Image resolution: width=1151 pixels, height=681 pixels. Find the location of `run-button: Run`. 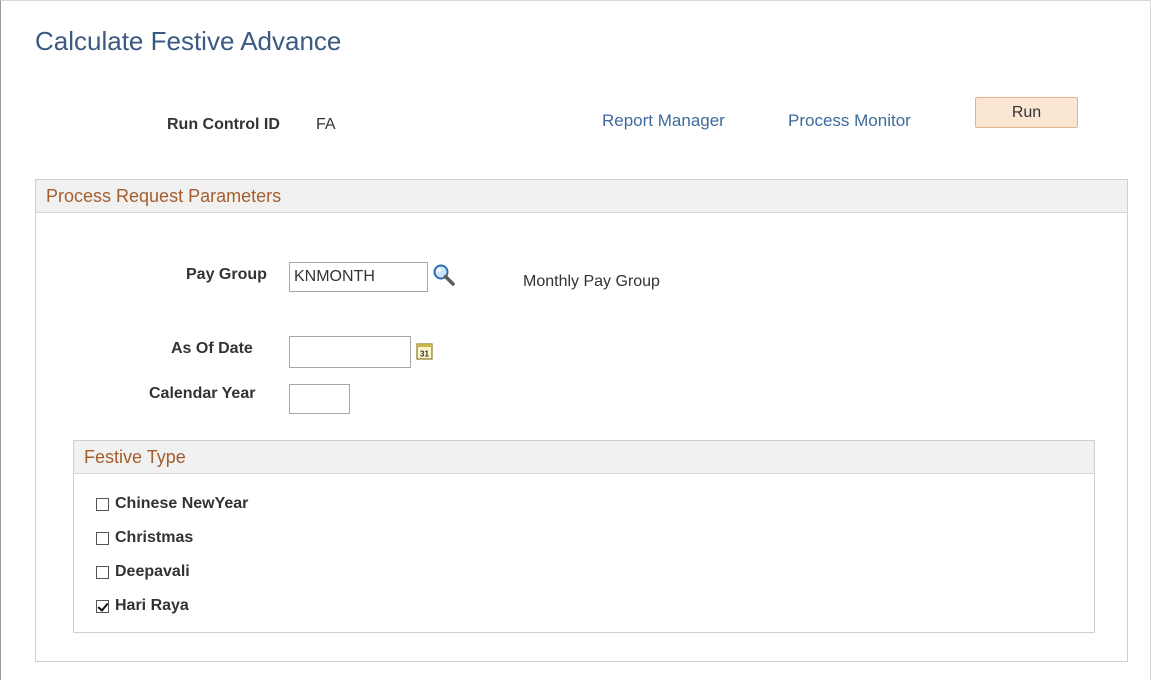

run-button: Run is located at coordinates (1026, 112).